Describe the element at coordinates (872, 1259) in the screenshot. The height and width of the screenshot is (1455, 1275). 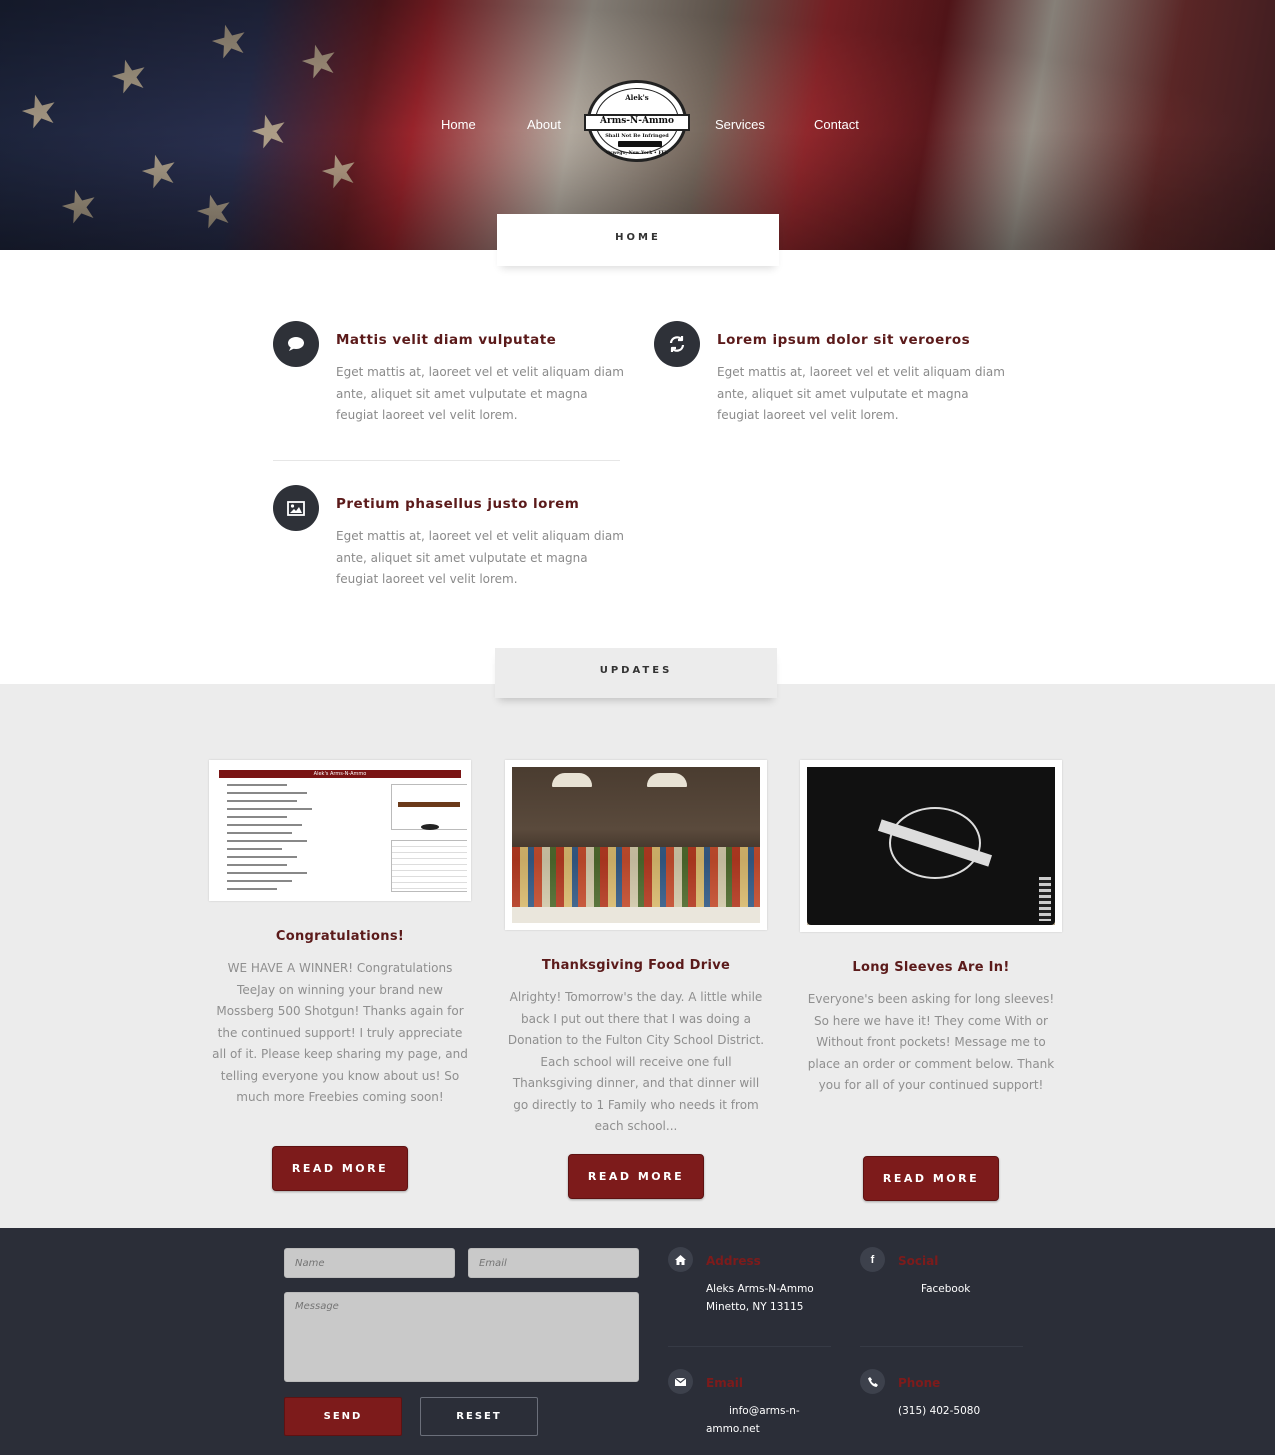
I see `facebook-icon: f` at that location.